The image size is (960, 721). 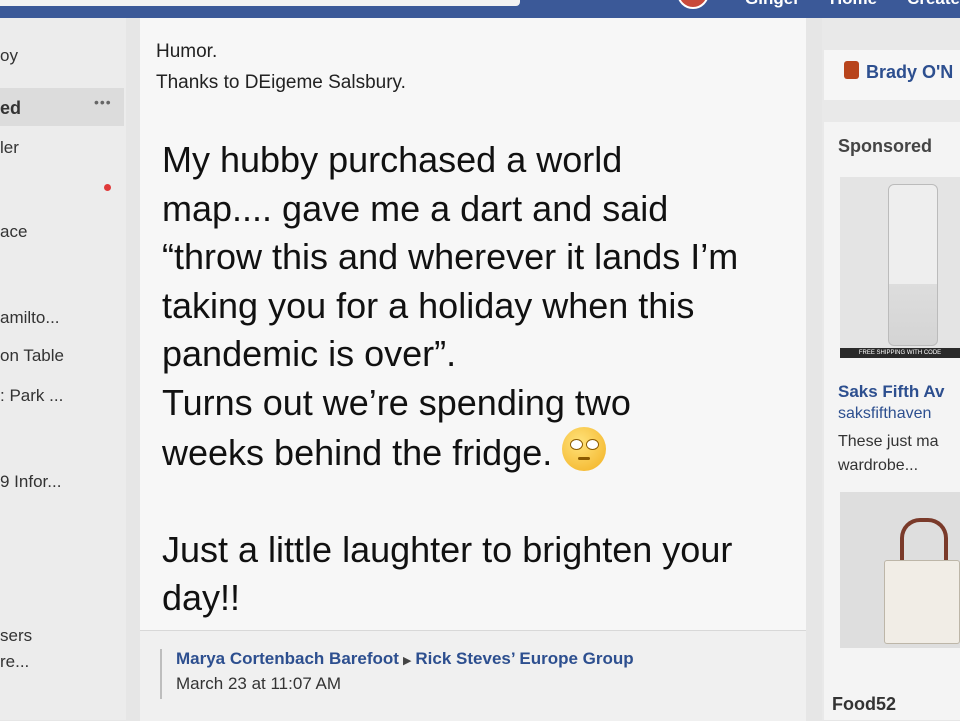 I want to click on nav-create: Create, so click(x=933, y=4).